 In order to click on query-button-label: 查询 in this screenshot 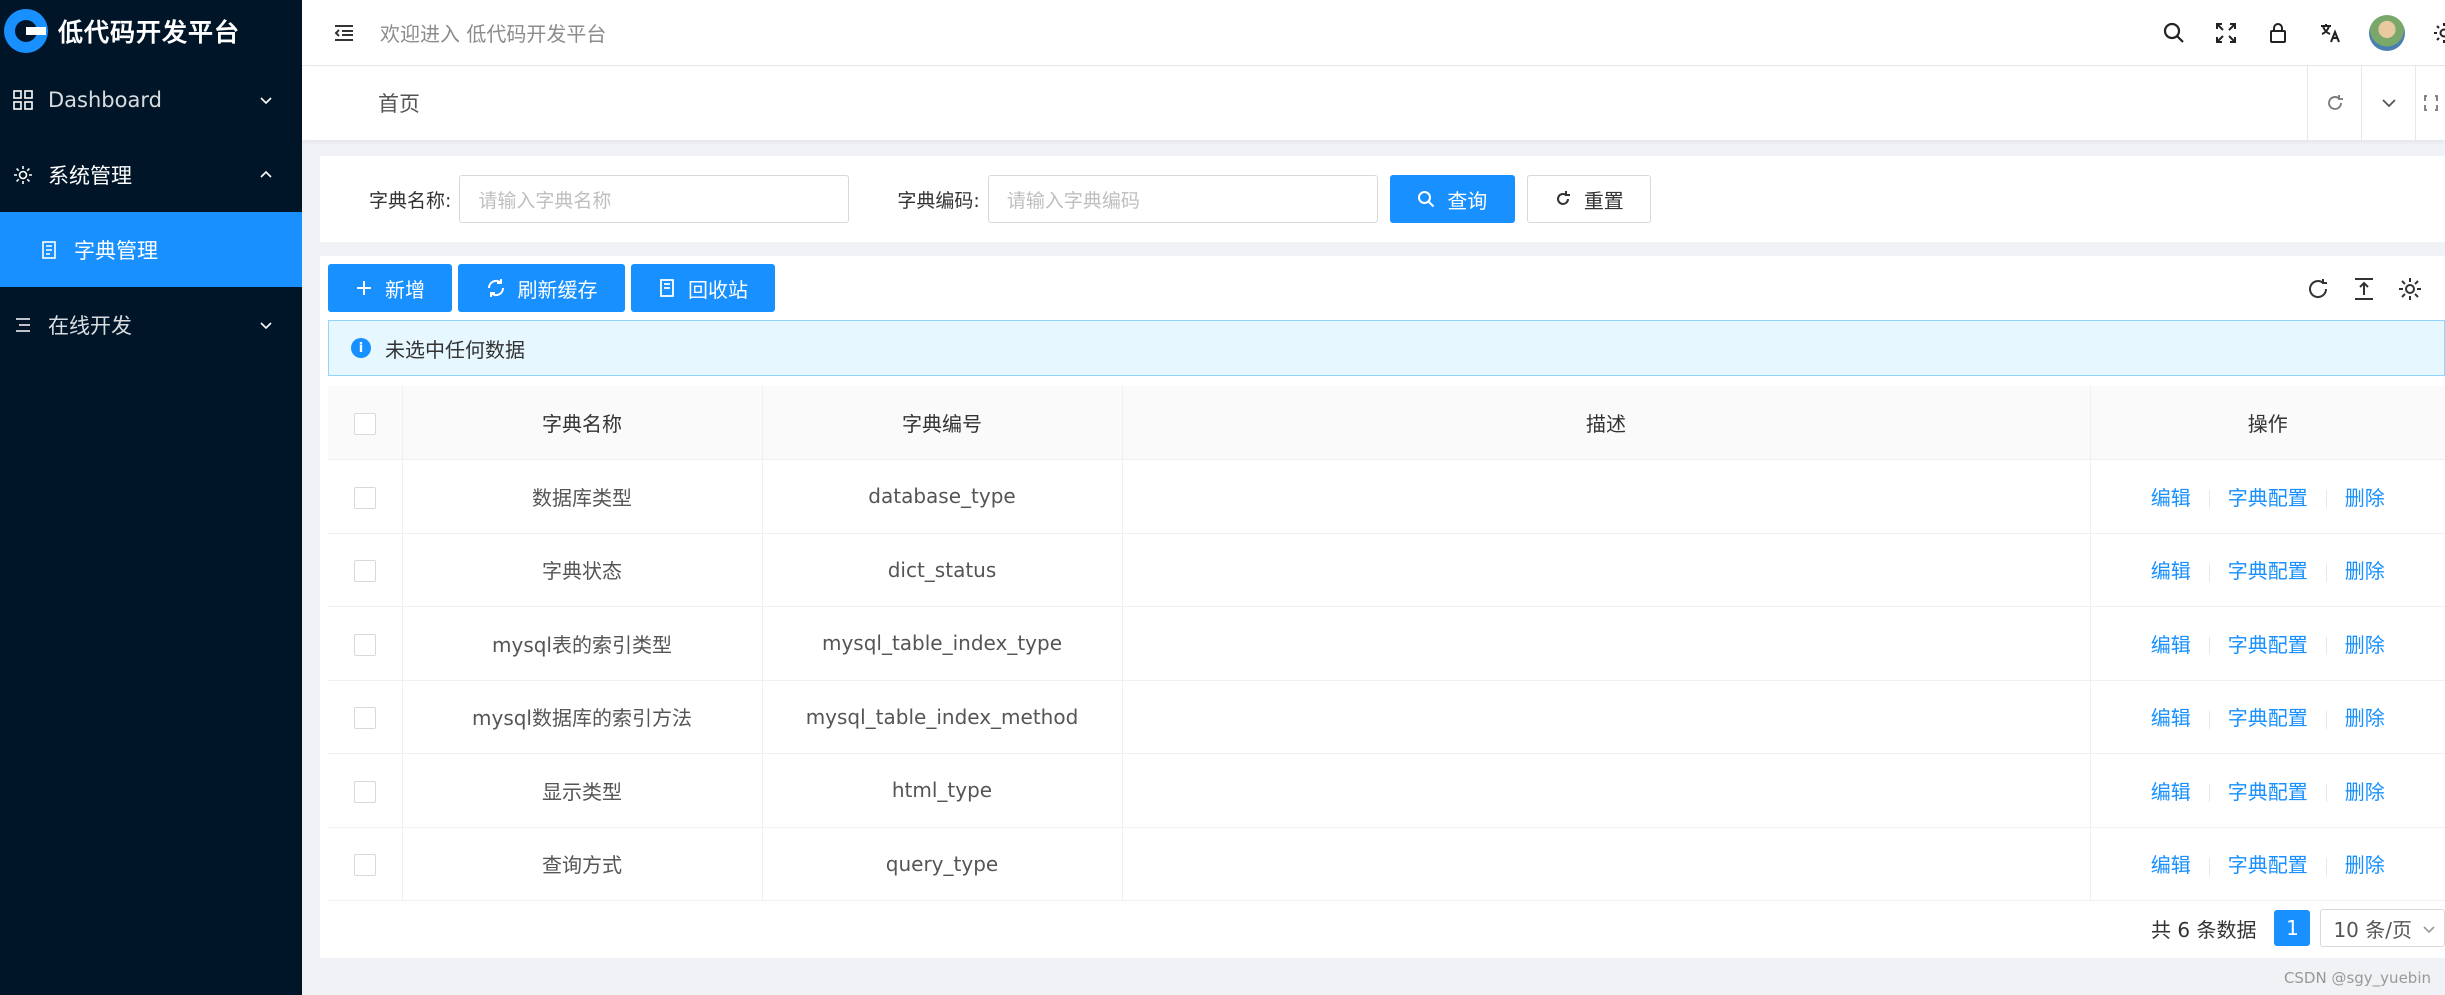, I will do `click(1467, 200)`.